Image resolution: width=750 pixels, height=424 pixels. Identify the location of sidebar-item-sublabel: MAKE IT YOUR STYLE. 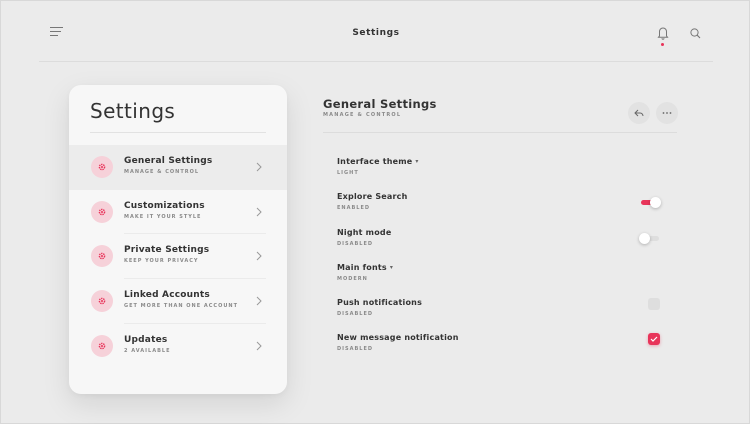
(163, 216).